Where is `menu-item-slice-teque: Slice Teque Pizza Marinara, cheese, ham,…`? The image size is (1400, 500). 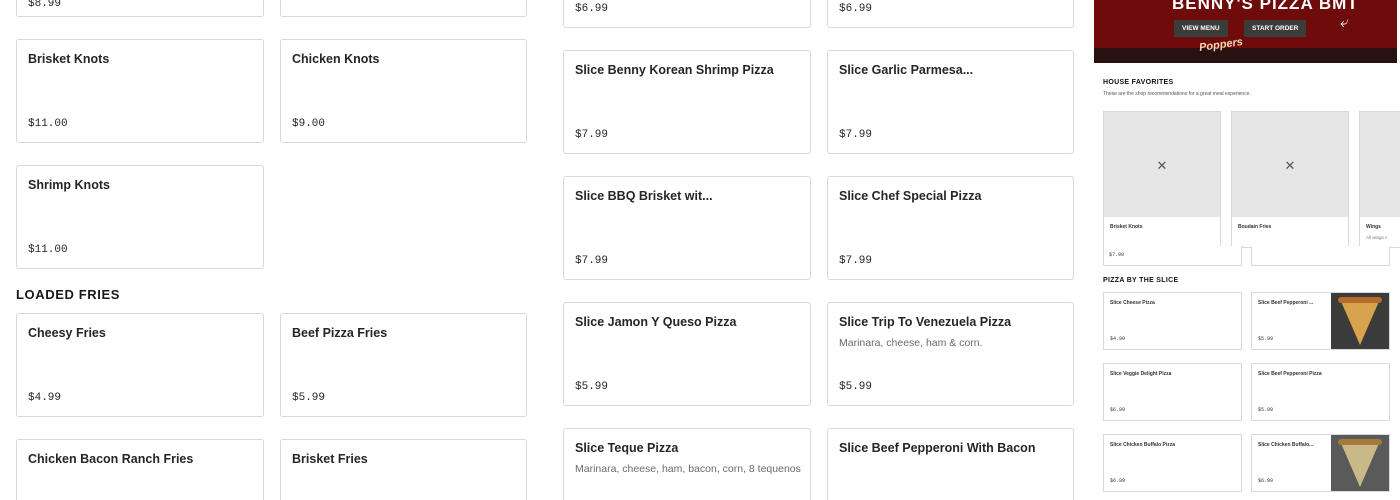 menu-item-slice-teque: Slice Teque Pizza Marinara, cheese, ham,… is located at coordinates (687, 464).